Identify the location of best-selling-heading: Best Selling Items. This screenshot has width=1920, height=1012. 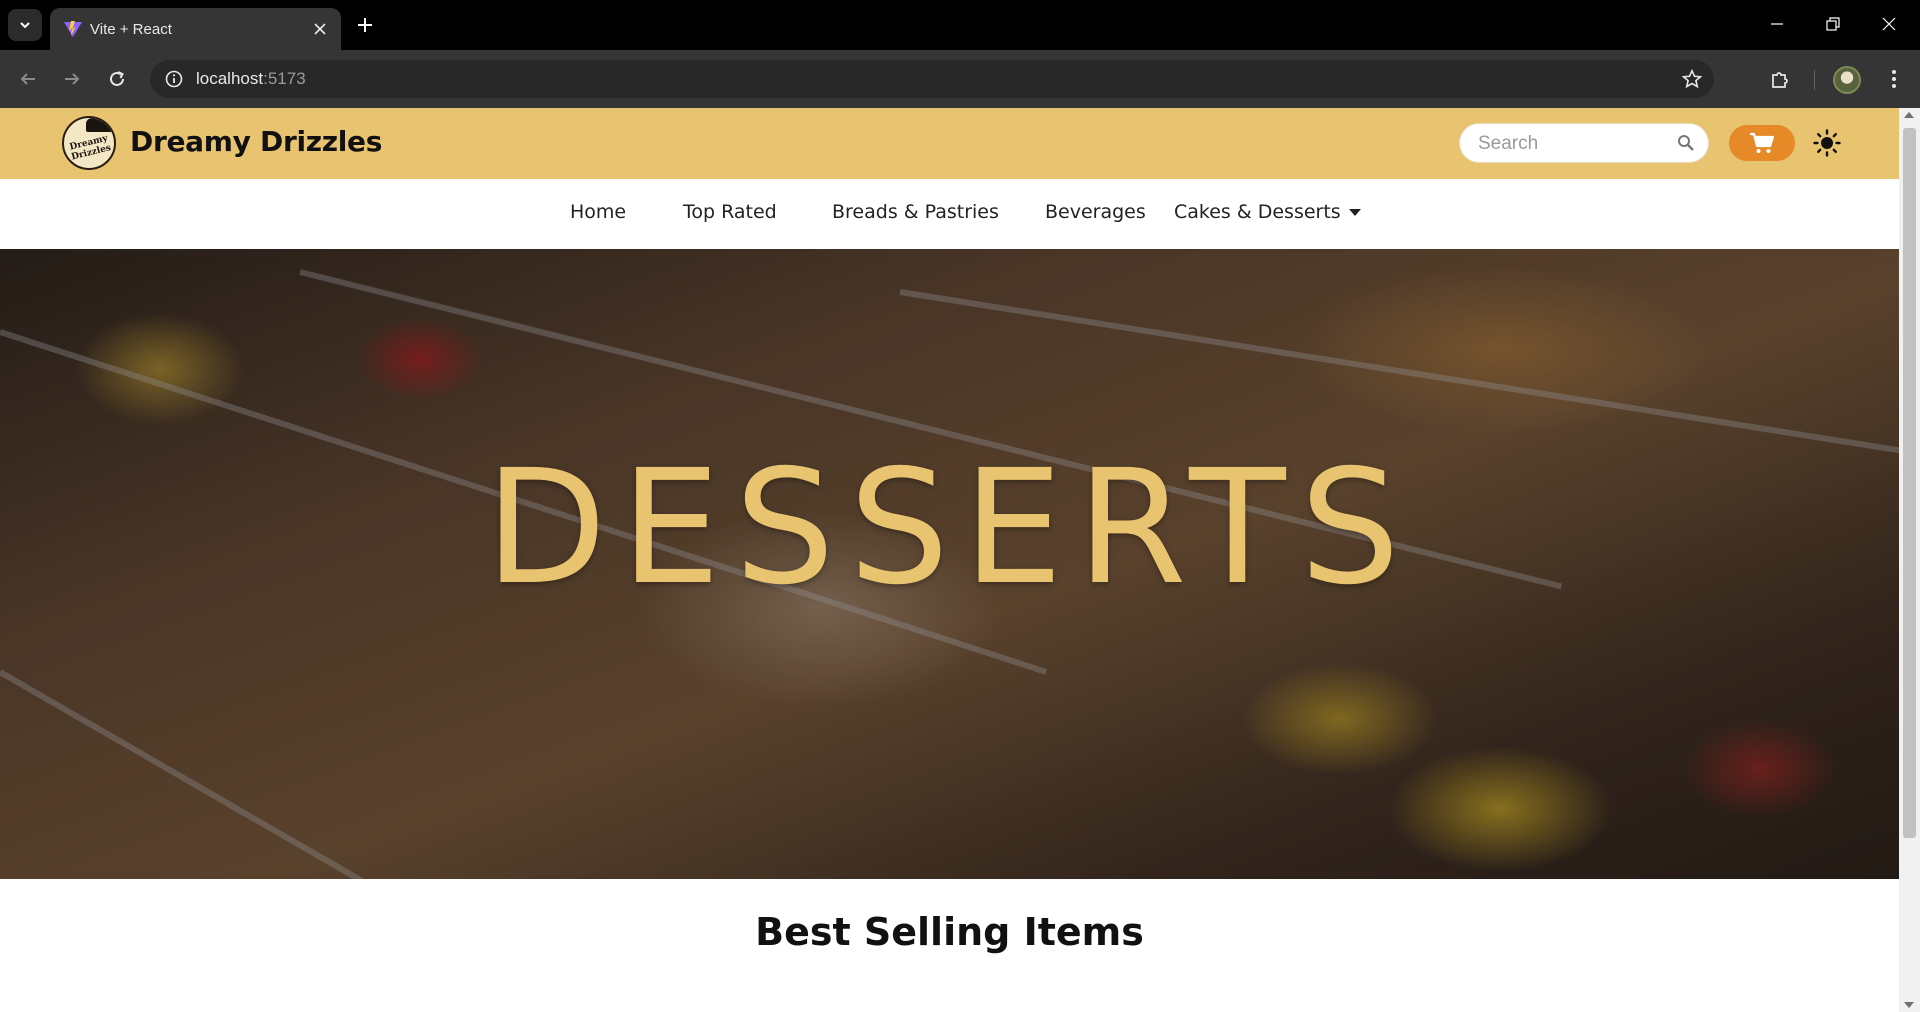
(949, 932).